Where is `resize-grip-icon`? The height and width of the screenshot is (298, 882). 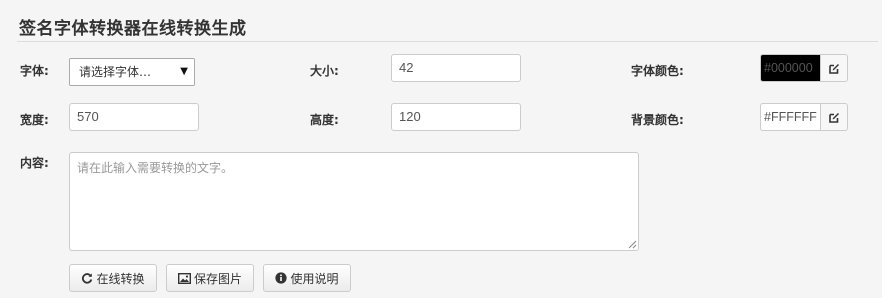
resize-grip-icon is located at coordinates (632, 244).